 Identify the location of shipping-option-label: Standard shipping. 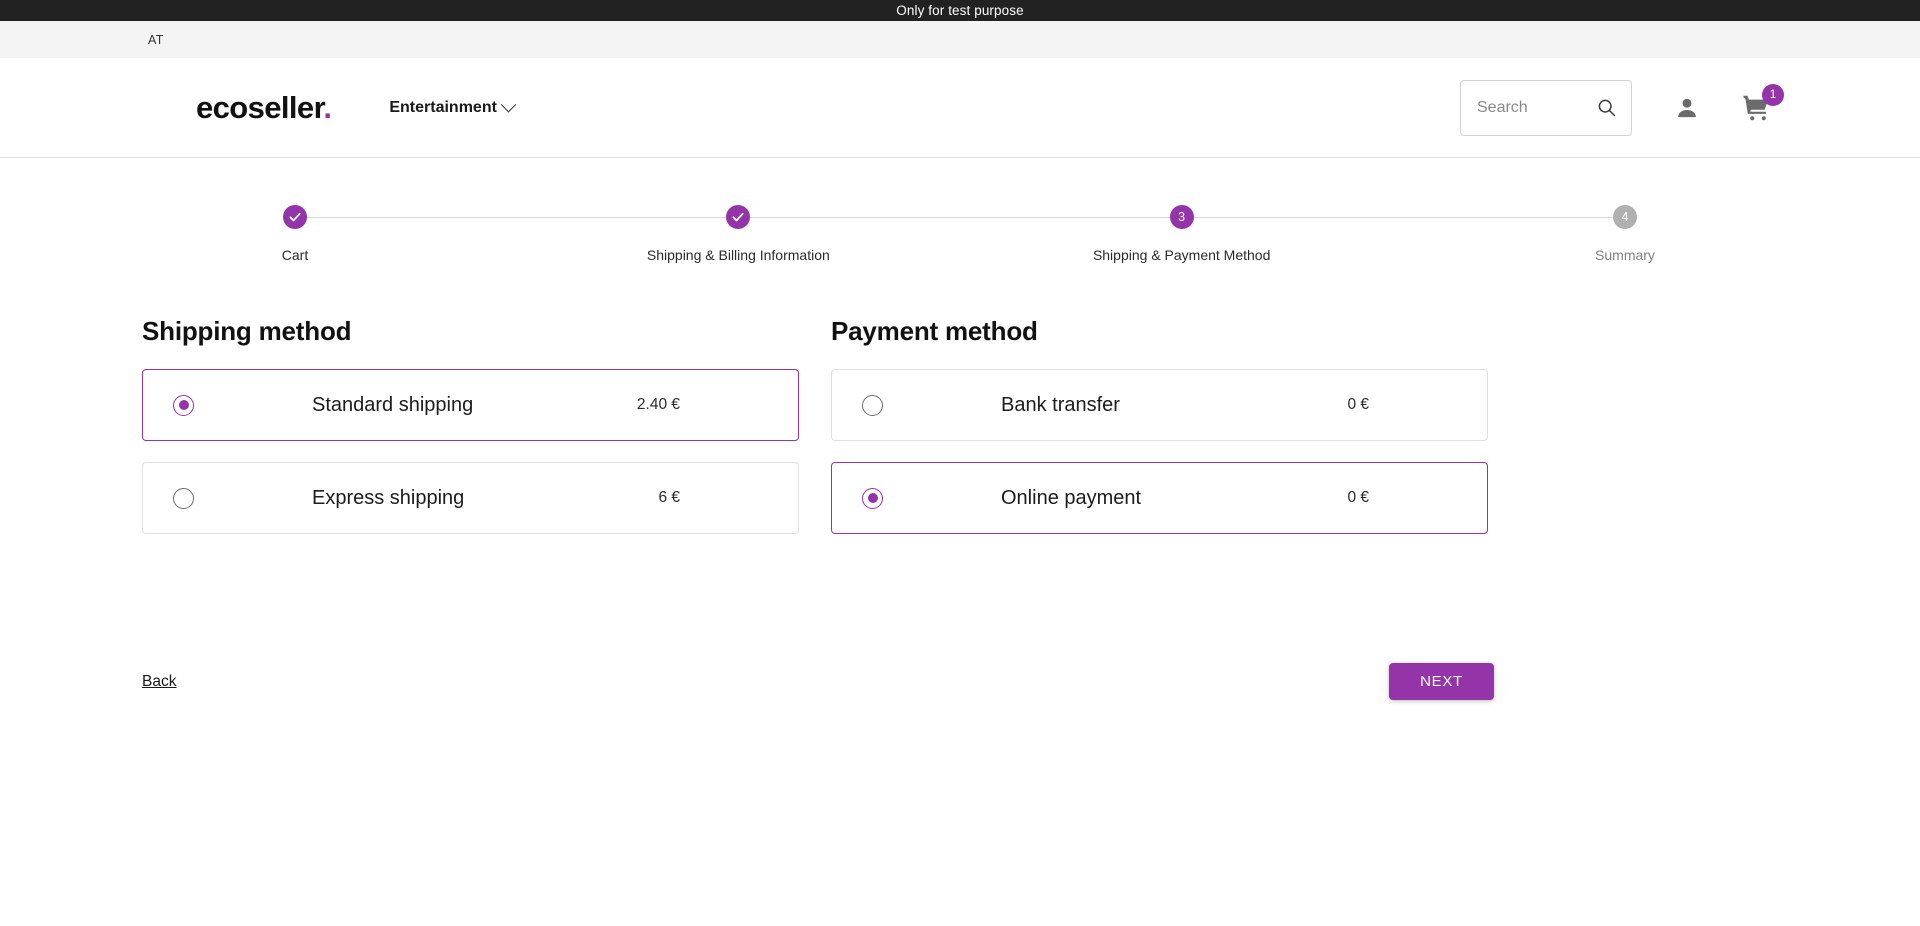
(393, 404).